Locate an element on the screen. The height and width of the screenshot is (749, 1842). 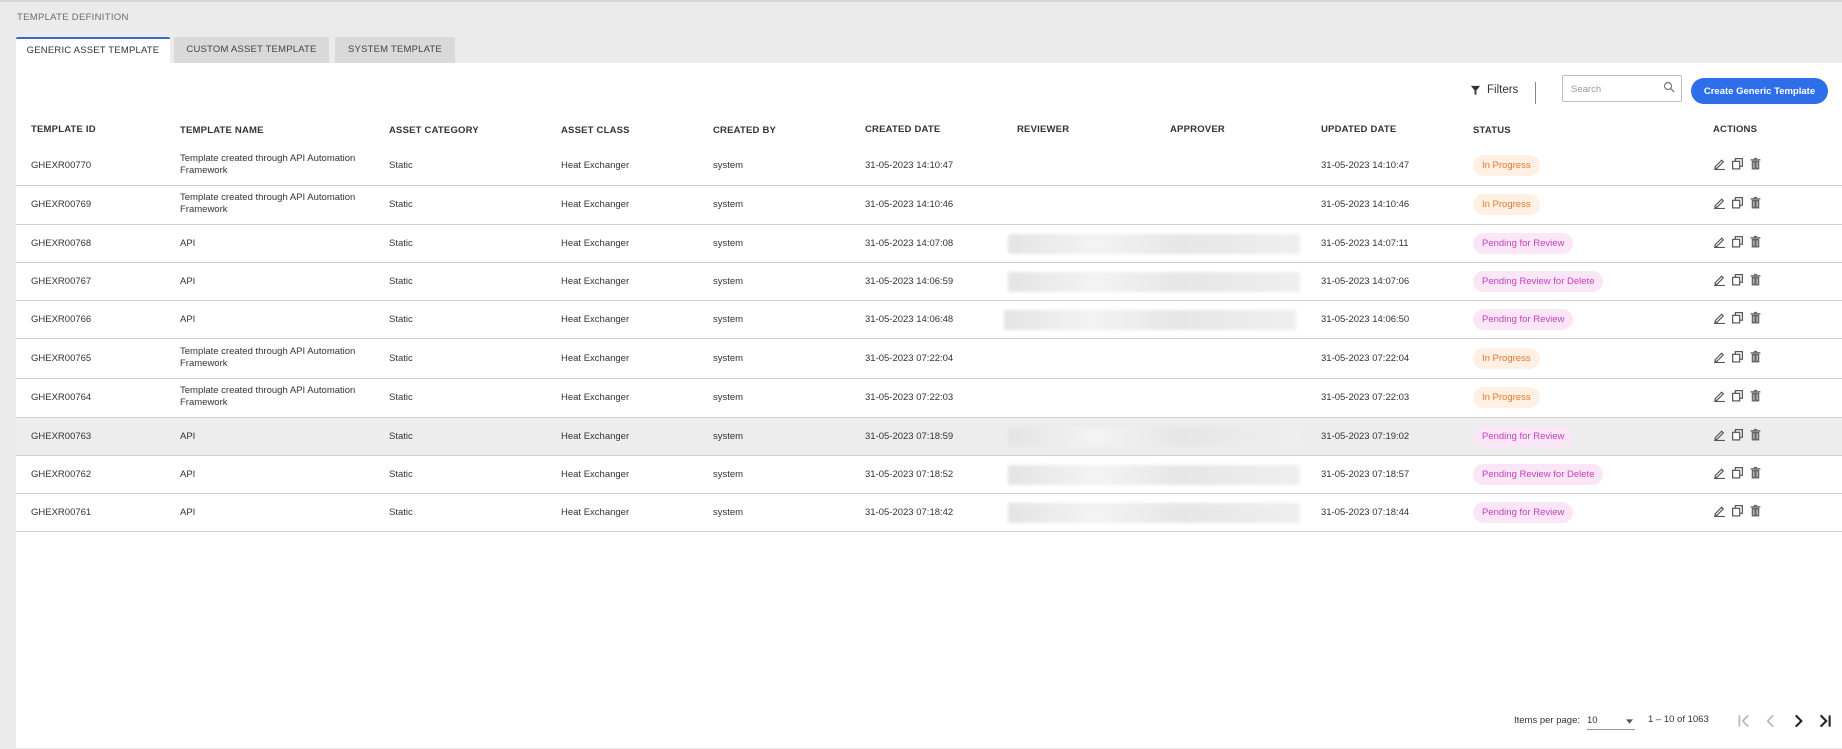
filter-icon is located at coordinates (1475, 90).